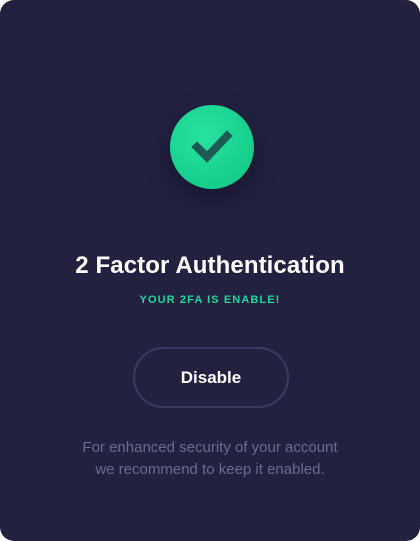 The height and width of the screenshot is (541, 420). Describe the element at coordinates (210, 265) in the screenshot. I see `page-title: 2 Factor Authentication` at that location.